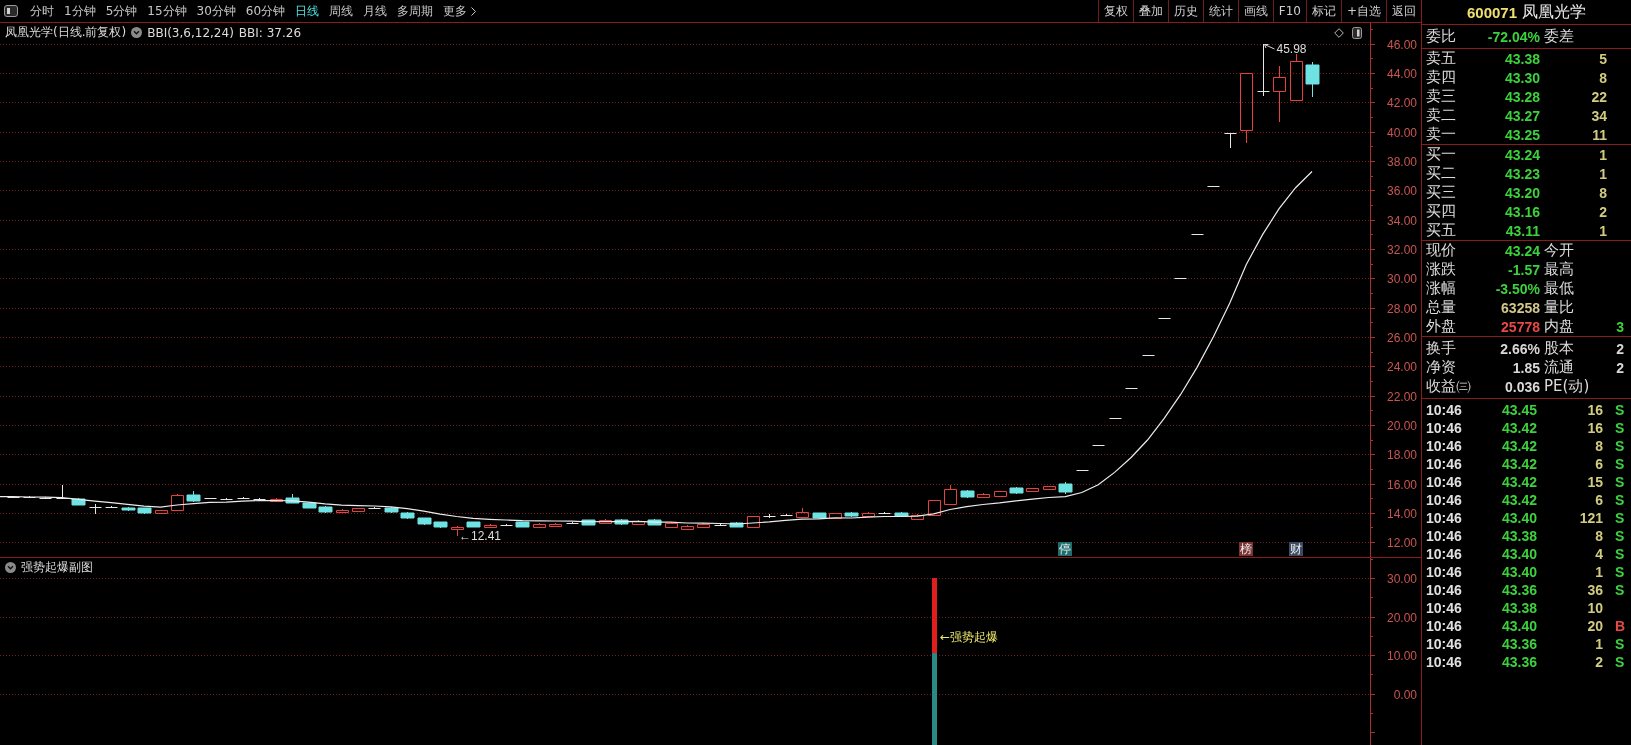 This screenshot has width=1631, height=745. Describe the element at coordinates (1521, 58) in the screenshot. I see `order-price: 43.38` at that location.